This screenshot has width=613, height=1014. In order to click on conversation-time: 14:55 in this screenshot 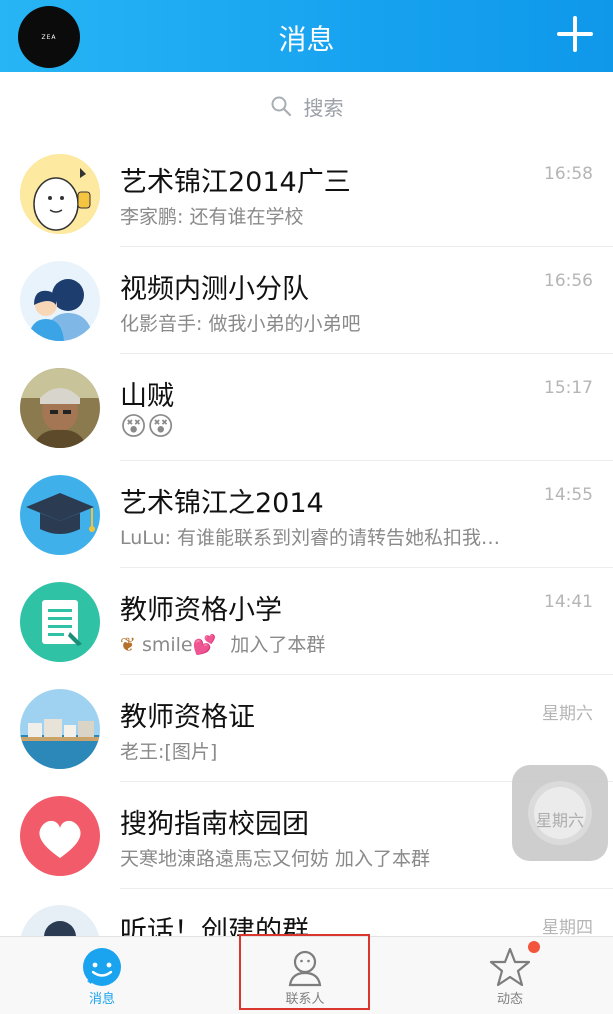, I will do `click(568, 495)`.